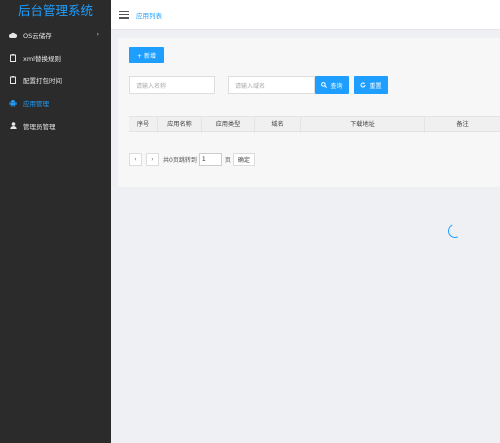  What do you see at coordinates (179, 125) in the screenshot?
I see `column-header-app-name: 应用名称` at bounding box center [179, 125].